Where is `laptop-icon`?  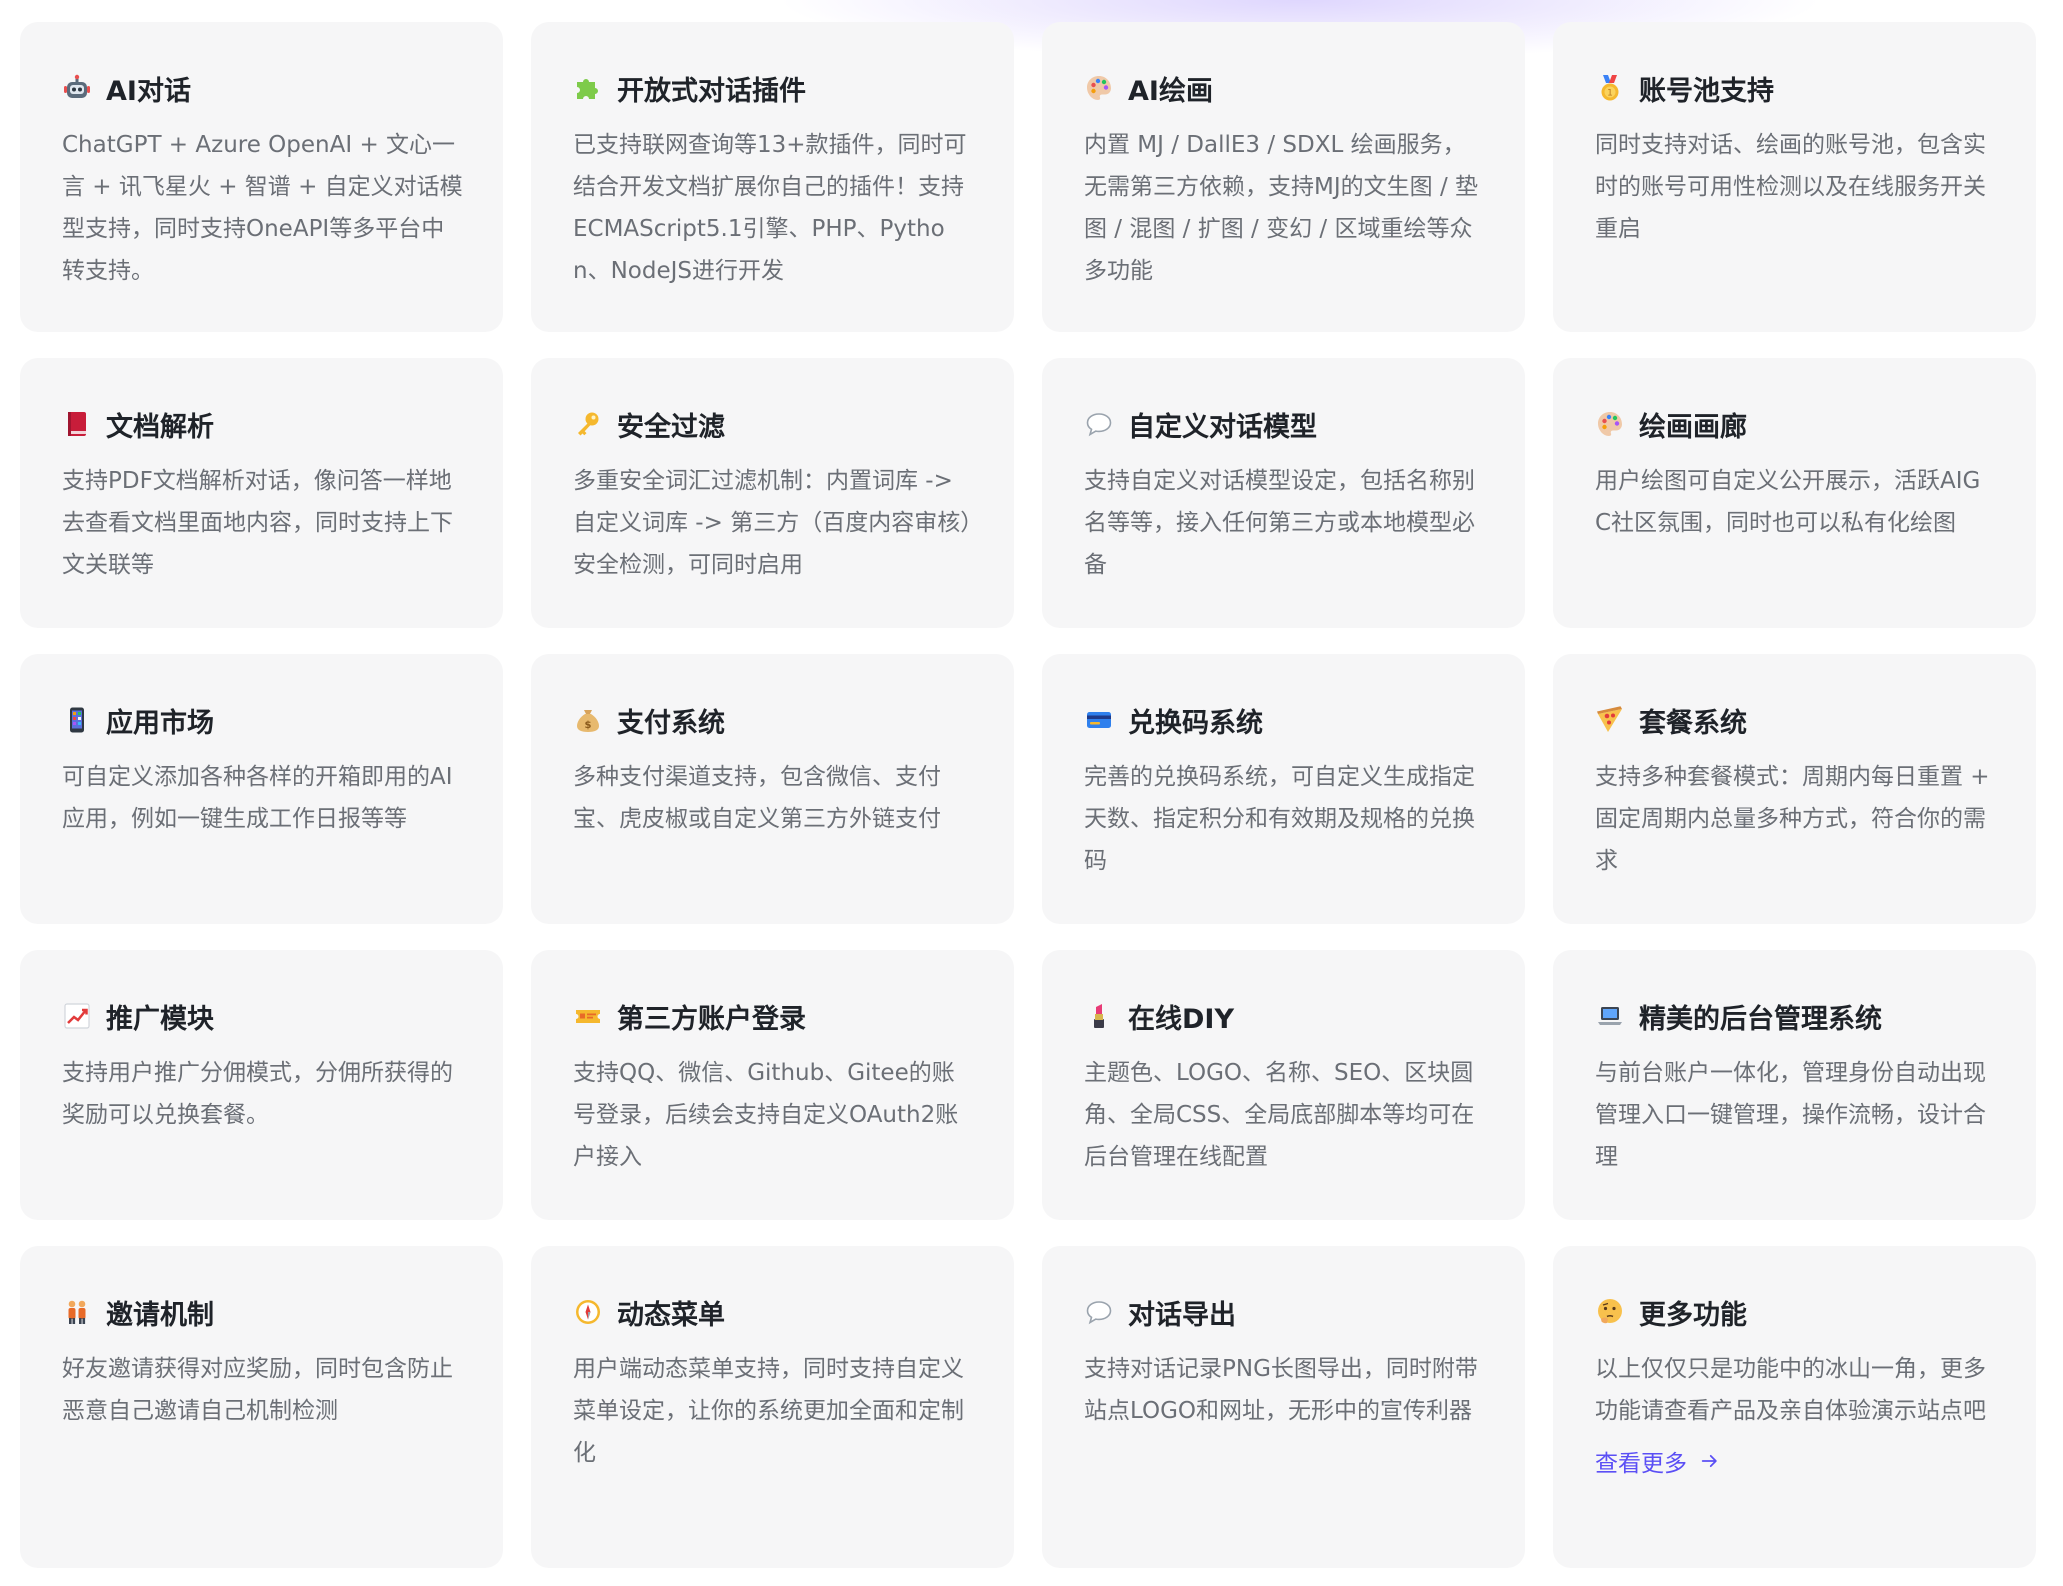
laptop-icon is located at coordinates (1610, 1016).